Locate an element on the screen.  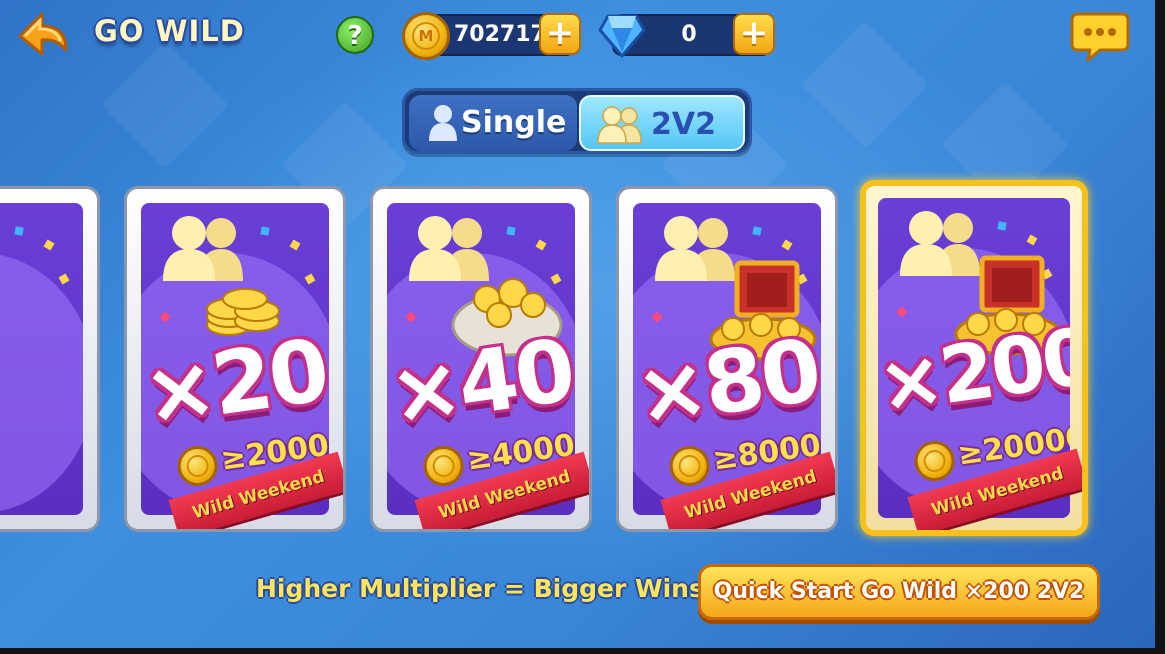
gem-icon is located at coordinates (622, 36).